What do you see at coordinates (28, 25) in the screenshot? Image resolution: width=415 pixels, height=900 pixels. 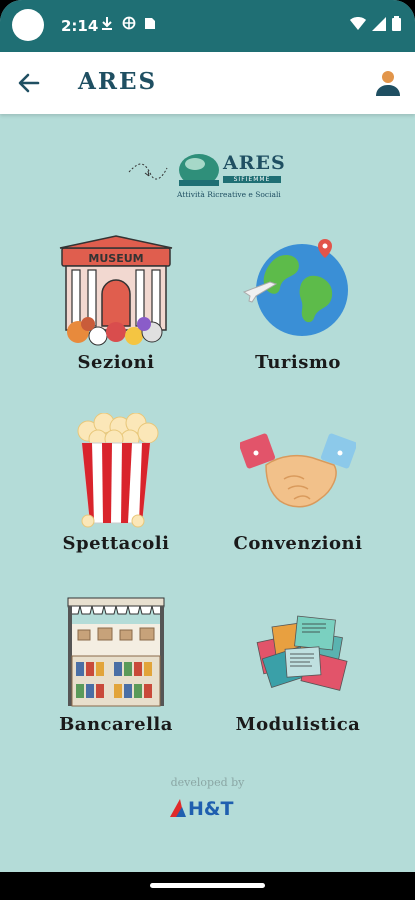 I see `profile-dot-icon` at bounding box center [28, 25].